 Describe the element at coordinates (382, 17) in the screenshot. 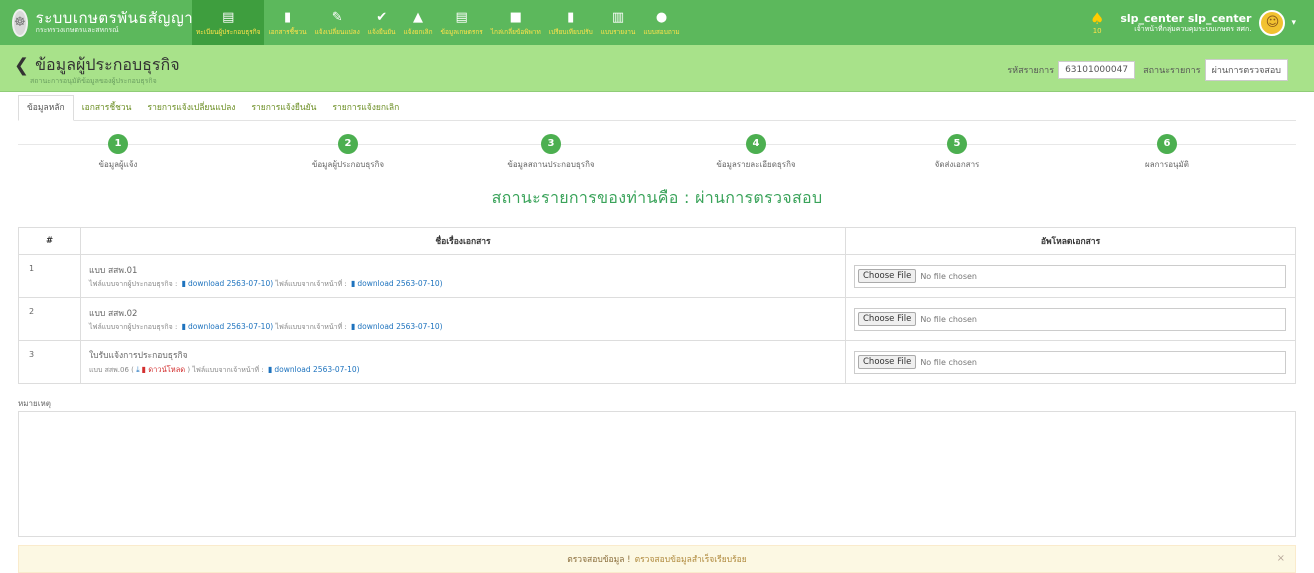

I see `check-icon: ✔` at that location.